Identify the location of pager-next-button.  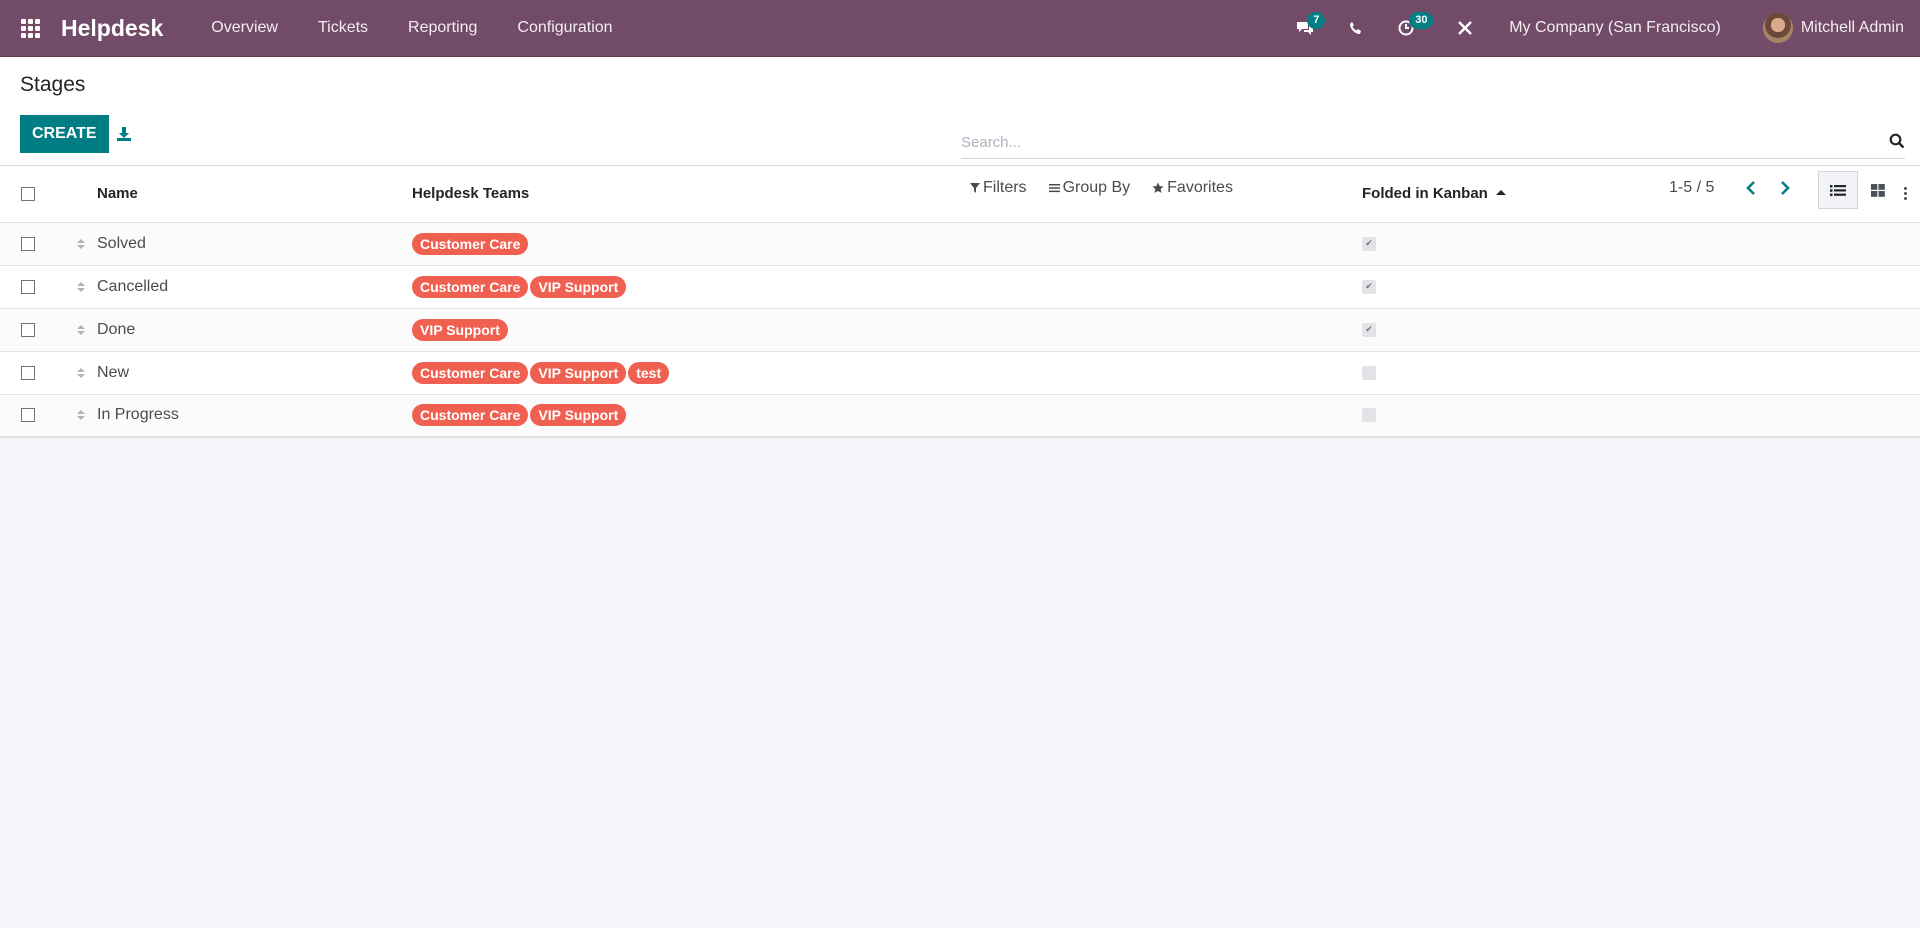
(1785, 188).